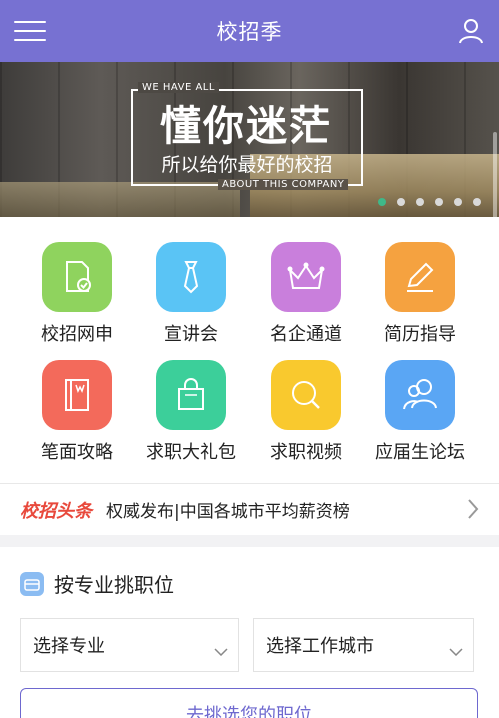 Image resolution: width=499 pixels, height=718 pixels. I want to click on feature-job-videos: 求职视频, so click(306, 419).